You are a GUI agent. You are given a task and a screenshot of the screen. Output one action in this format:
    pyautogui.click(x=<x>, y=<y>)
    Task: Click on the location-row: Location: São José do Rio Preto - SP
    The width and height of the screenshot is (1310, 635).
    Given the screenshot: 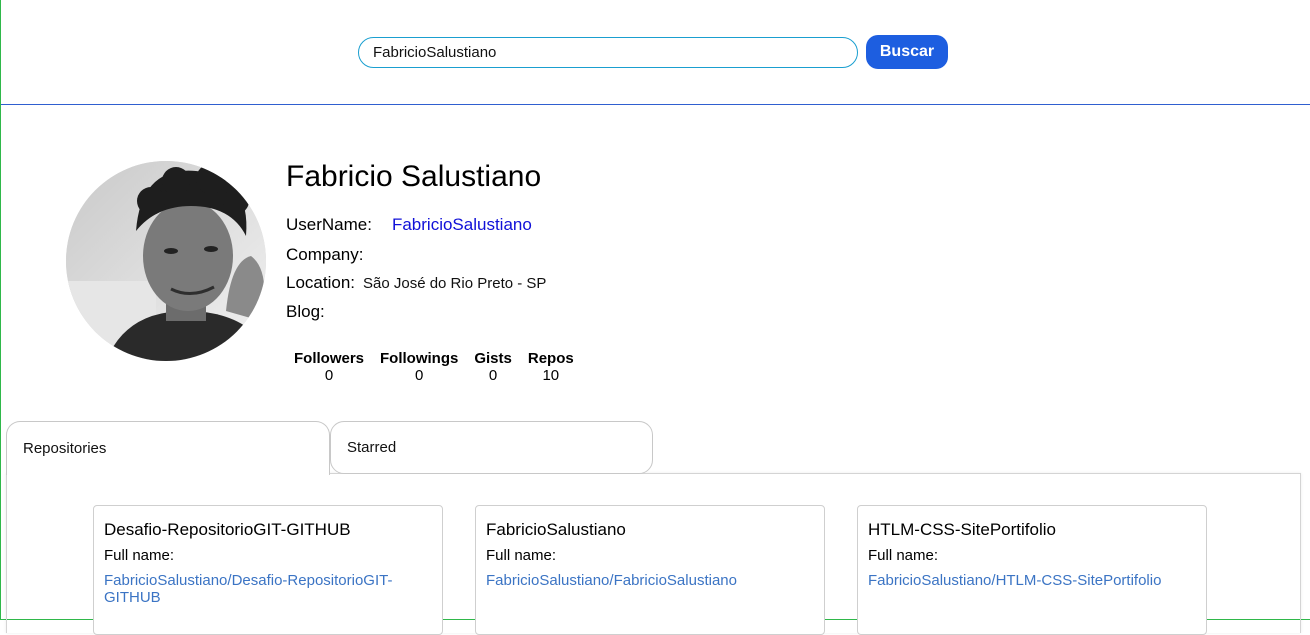 What is the action you would take?
    pyautogui.click(x=416, y=283)
    